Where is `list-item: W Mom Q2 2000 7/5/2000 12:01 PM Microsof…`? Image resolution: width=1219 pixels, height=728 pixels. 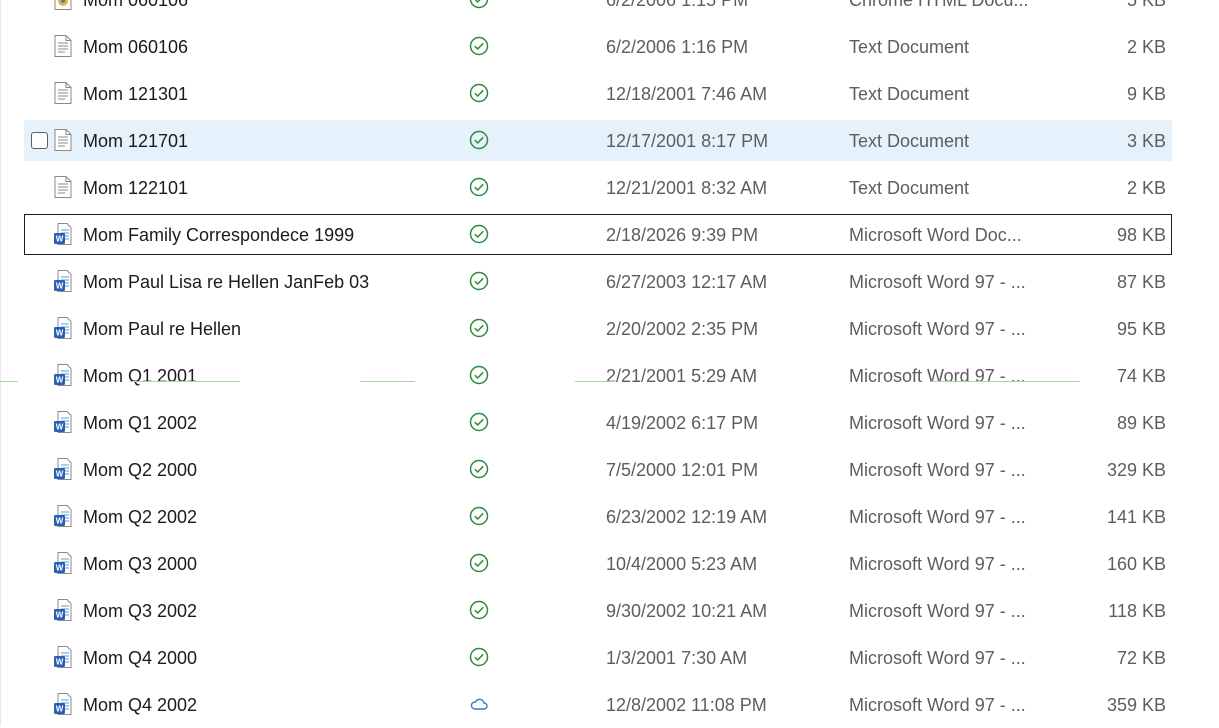
list-item: W Mom Q2 2000 7/5/2000 12:01 PM Microsof… is located at coordinates (609, 469).